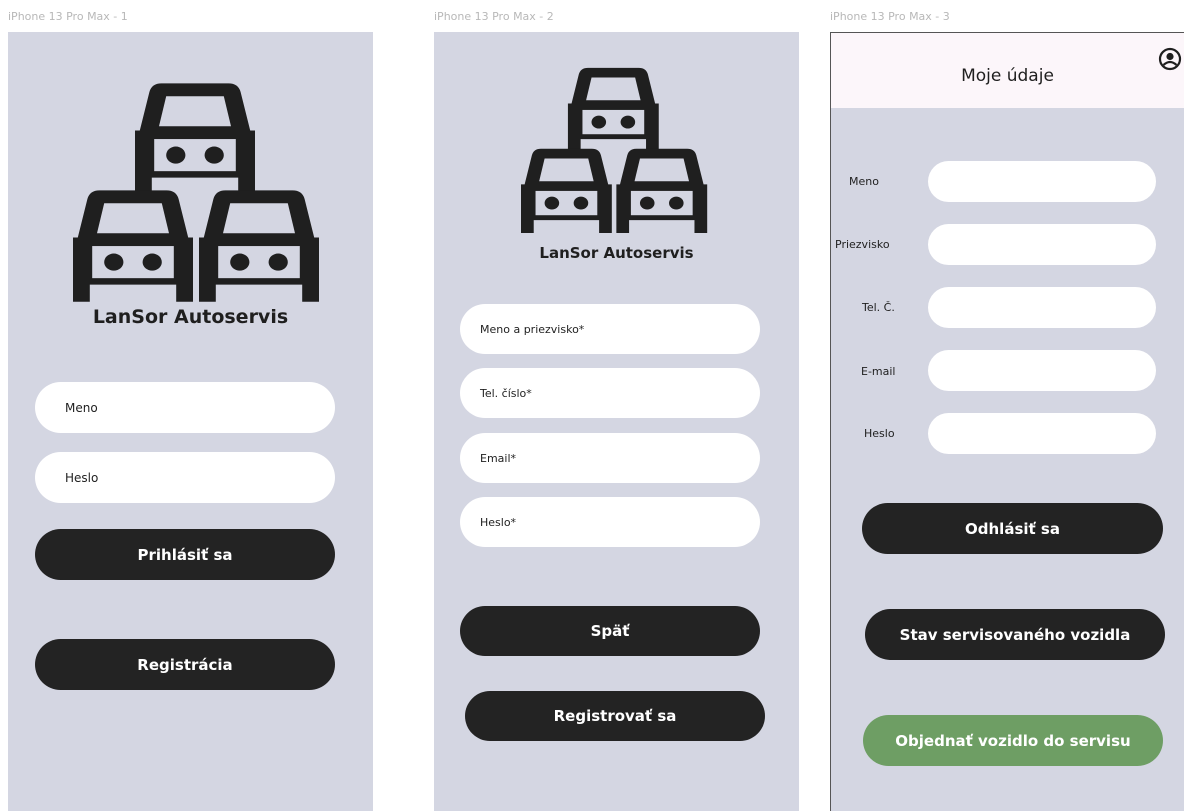 This screenshot has width=1184, height=811. Describe the element at coordinates (1170, 59) in the screenshot. I see `user-circle-icon` at that location.